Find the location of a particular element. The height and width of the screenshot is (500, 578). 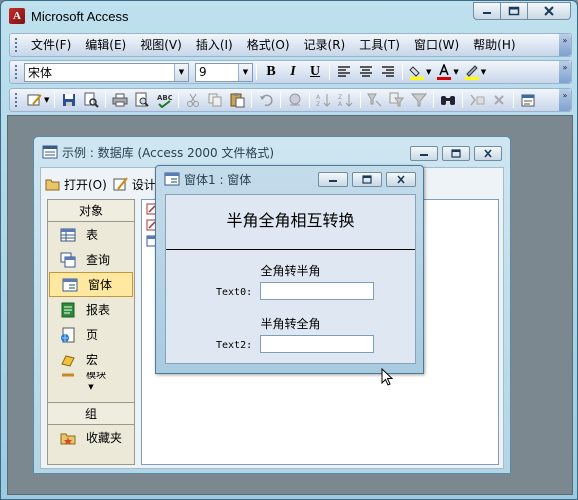

form-minimize-button is located at coordinates (333, 179).